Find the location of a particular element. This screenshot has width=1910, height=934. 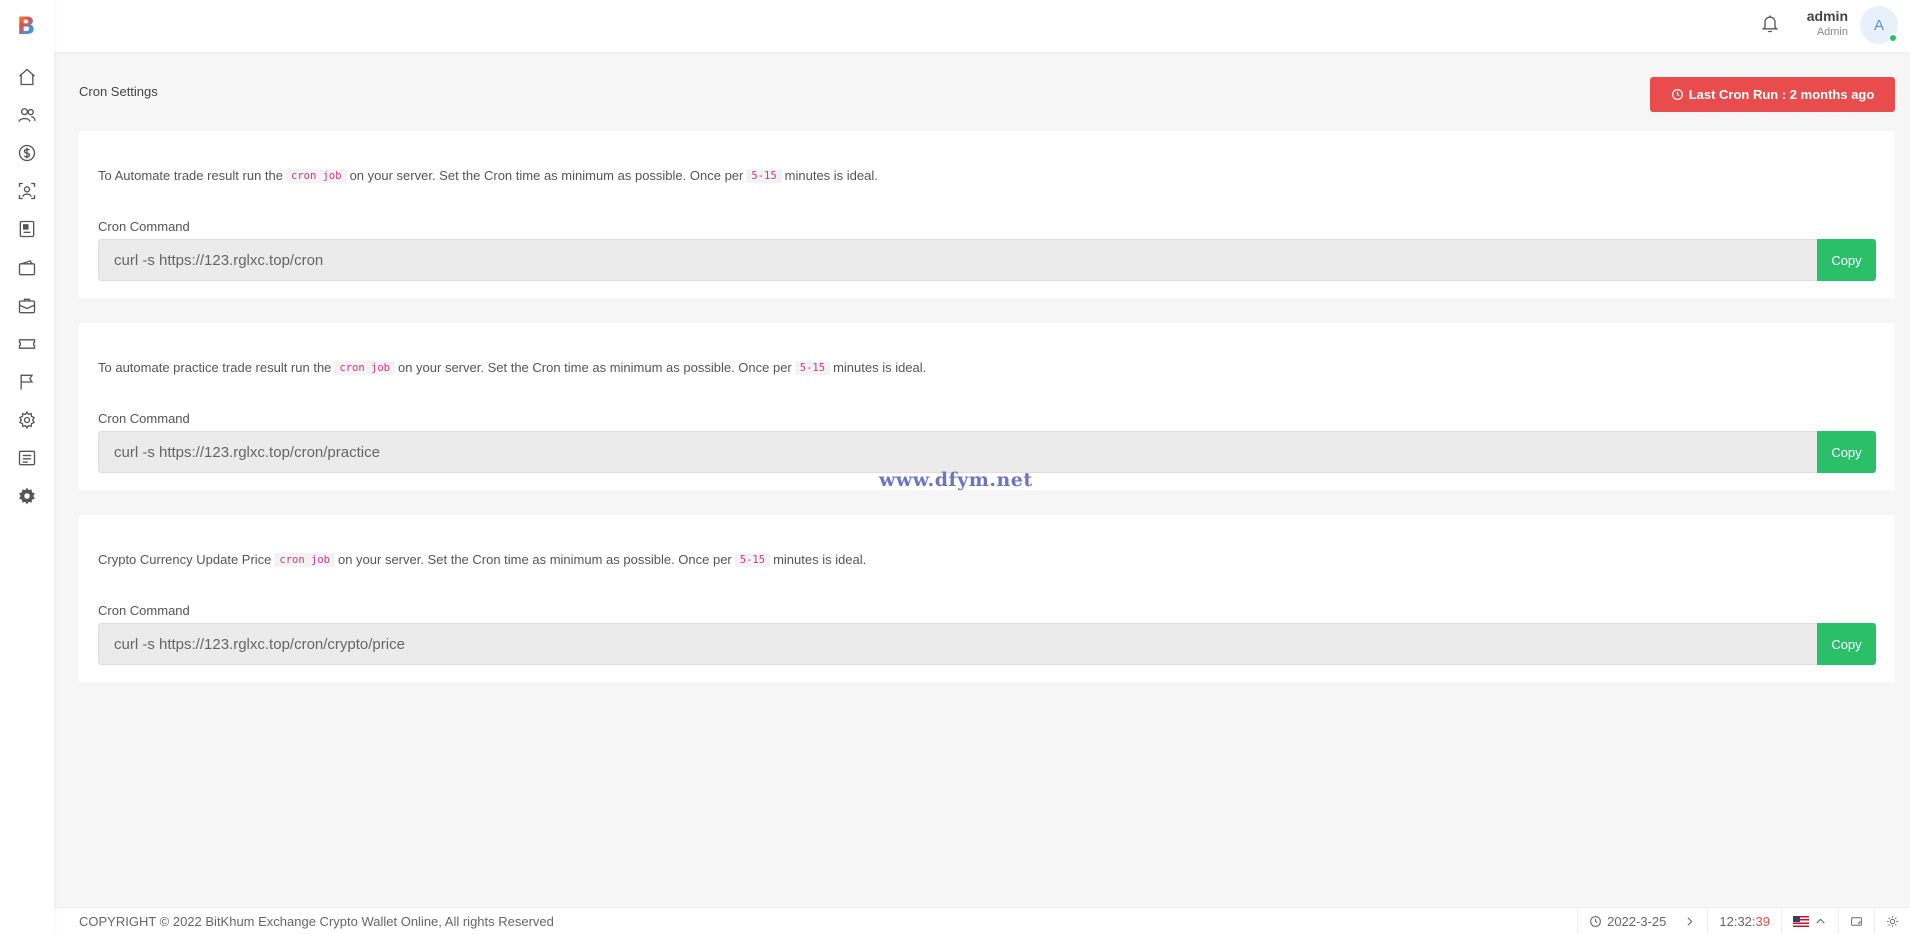

language-selector is located at coordinates (1809, 921).